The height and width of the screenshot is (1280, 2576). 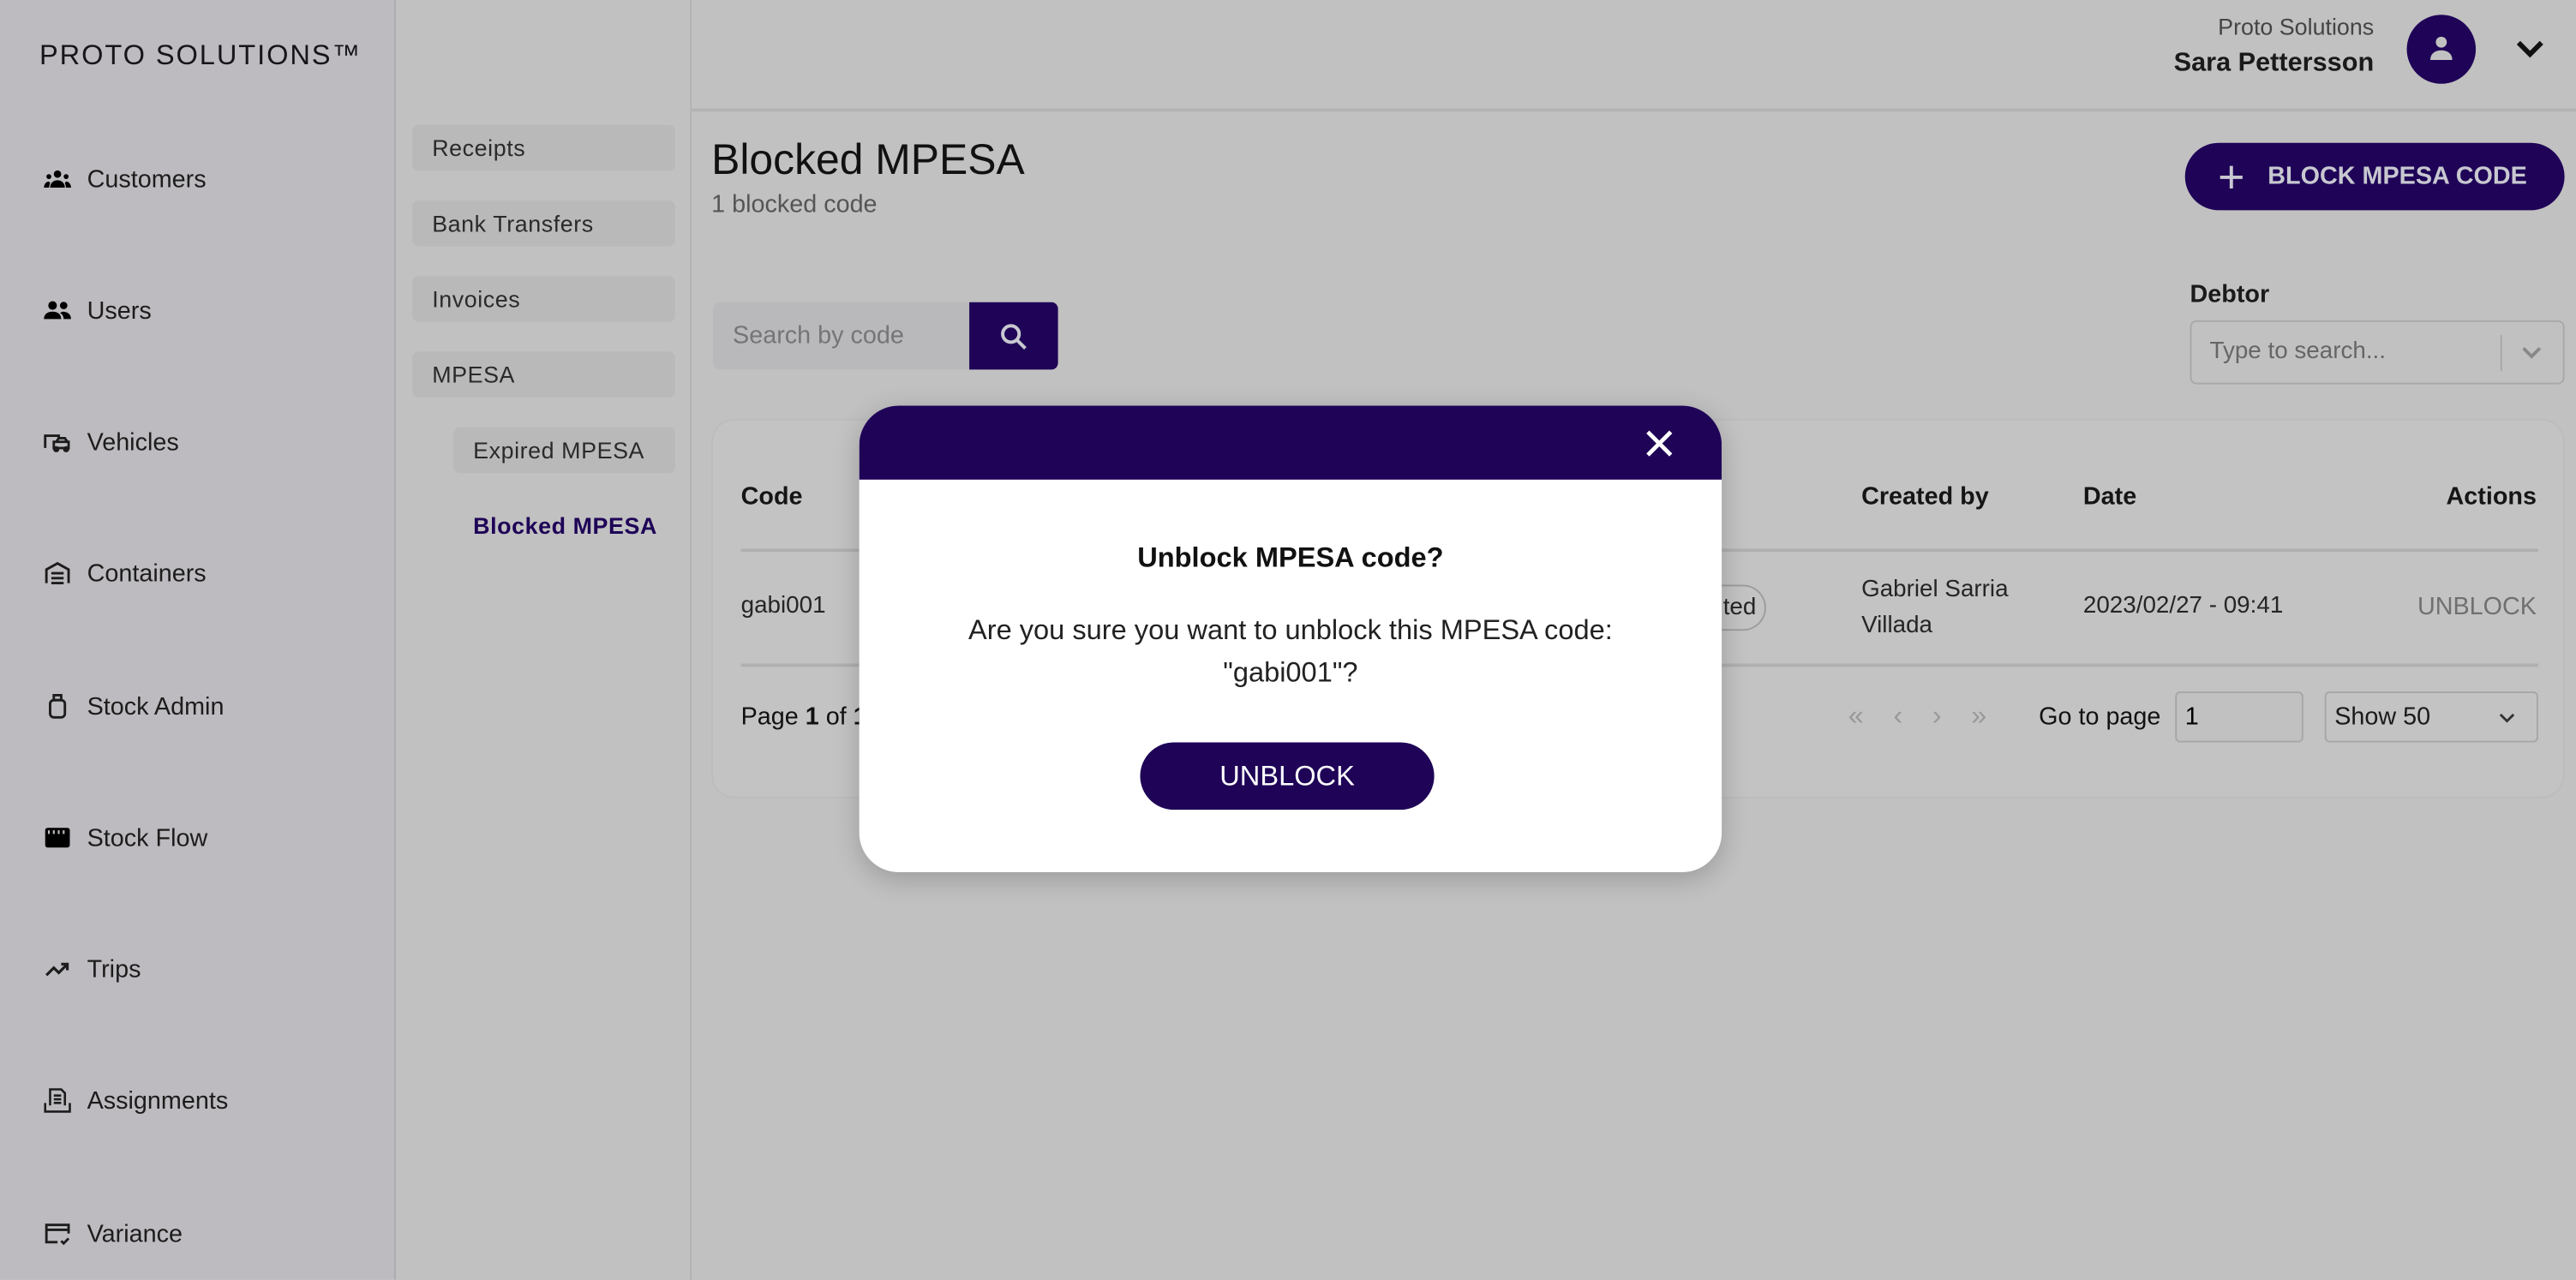 What do you see at coordinates (158, 1100) in the screenshot?
I see `sidebar-item-label: Assignments` at bounding box center [158, 1100].